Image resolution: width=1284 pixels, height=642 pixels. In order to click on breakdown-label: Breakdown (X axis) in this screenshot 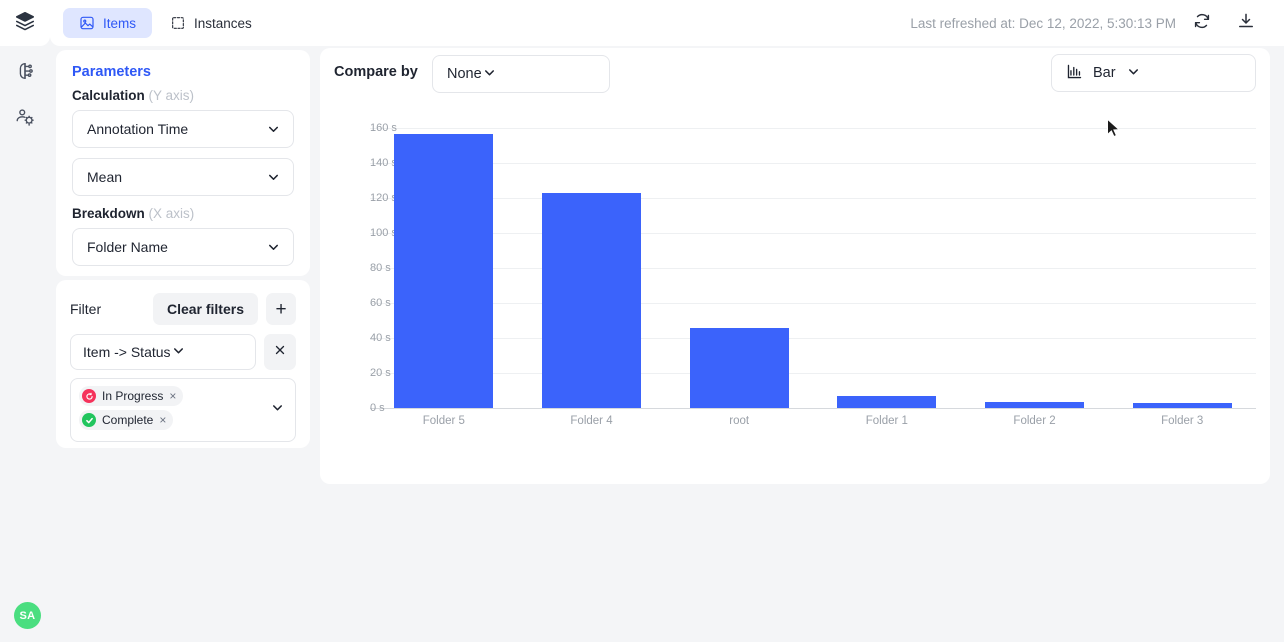, I will do `click(183, 213)`.